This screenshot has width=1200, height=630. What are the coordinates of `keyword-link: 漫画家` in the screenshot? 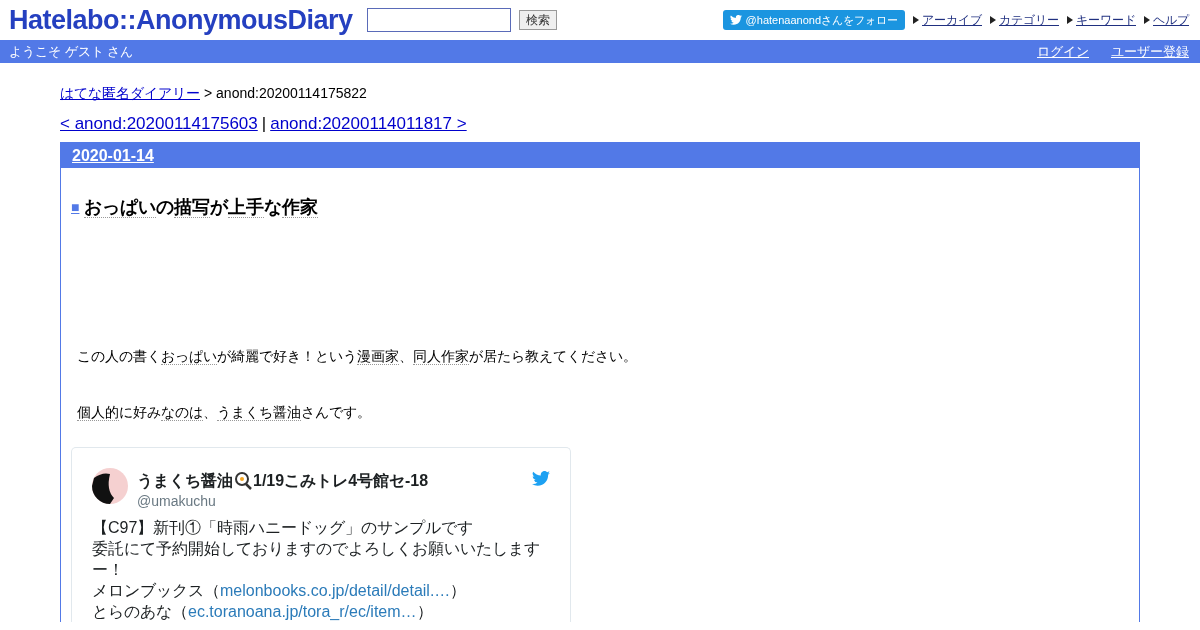 It's located at (378, 356).